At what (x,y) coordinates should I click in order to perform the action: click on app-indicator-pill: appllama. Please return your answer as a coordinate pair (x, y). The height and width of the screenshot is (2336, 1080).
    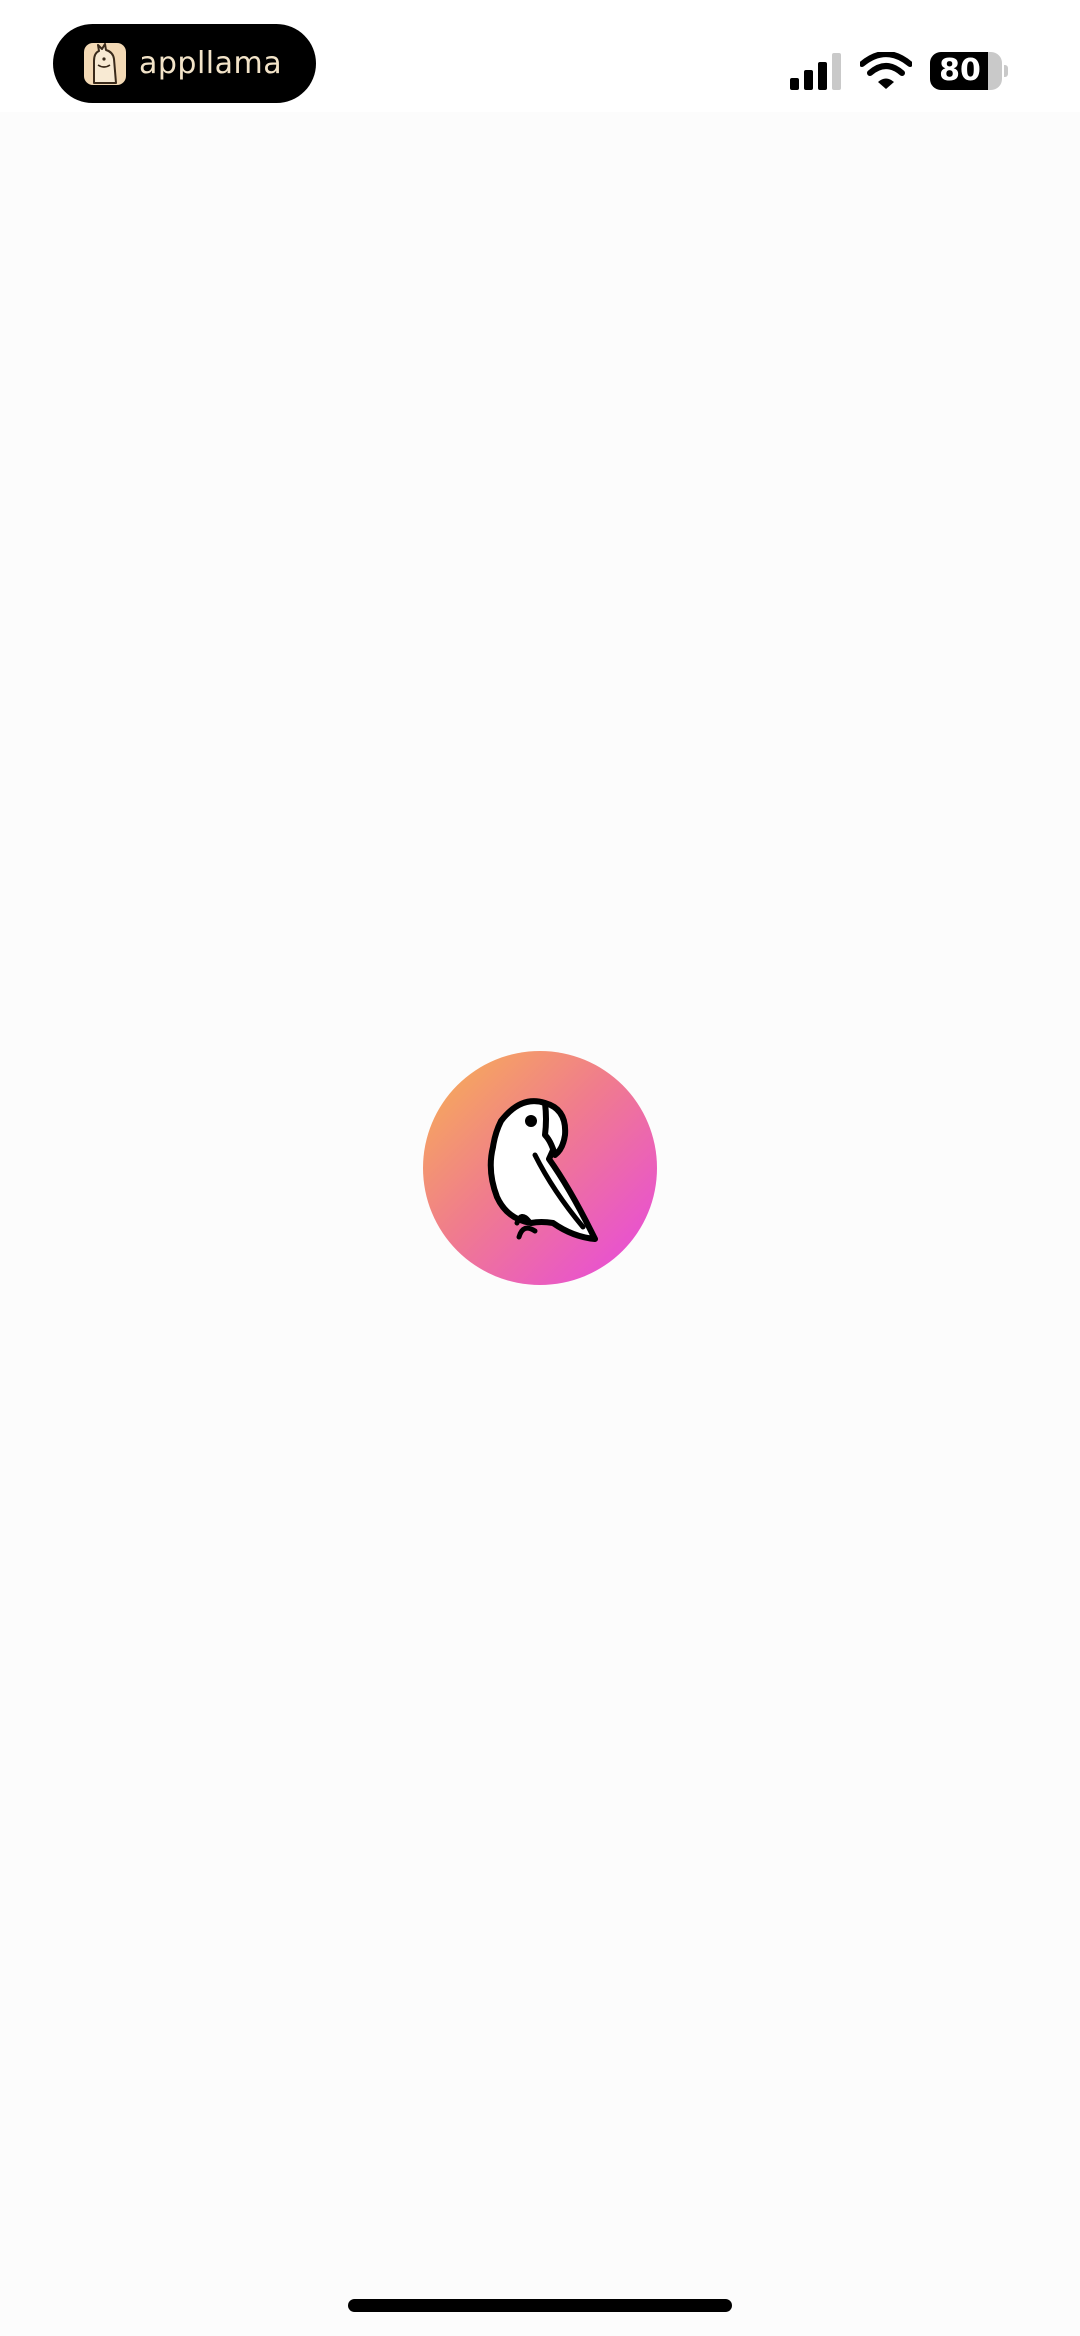
    Looking at the image, I should click on (184, 63).